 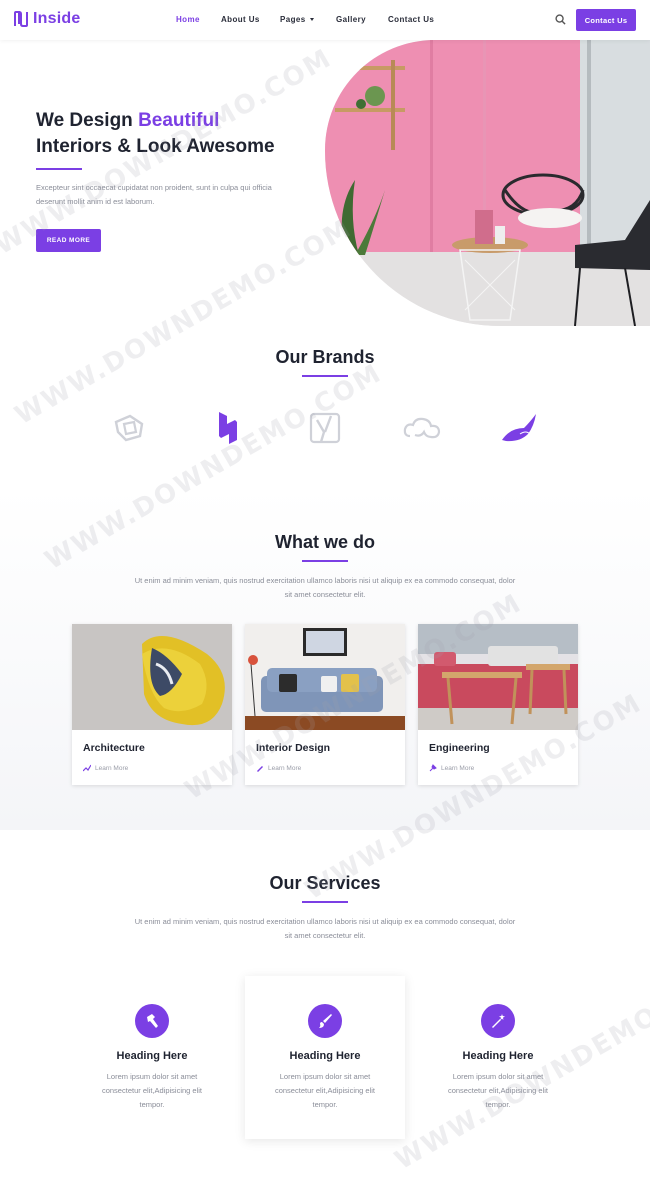 What do you see at coordinates (325, 357) in the screenshot?
I see `brands-title: Our Brands` at bounding box center [325, 357].